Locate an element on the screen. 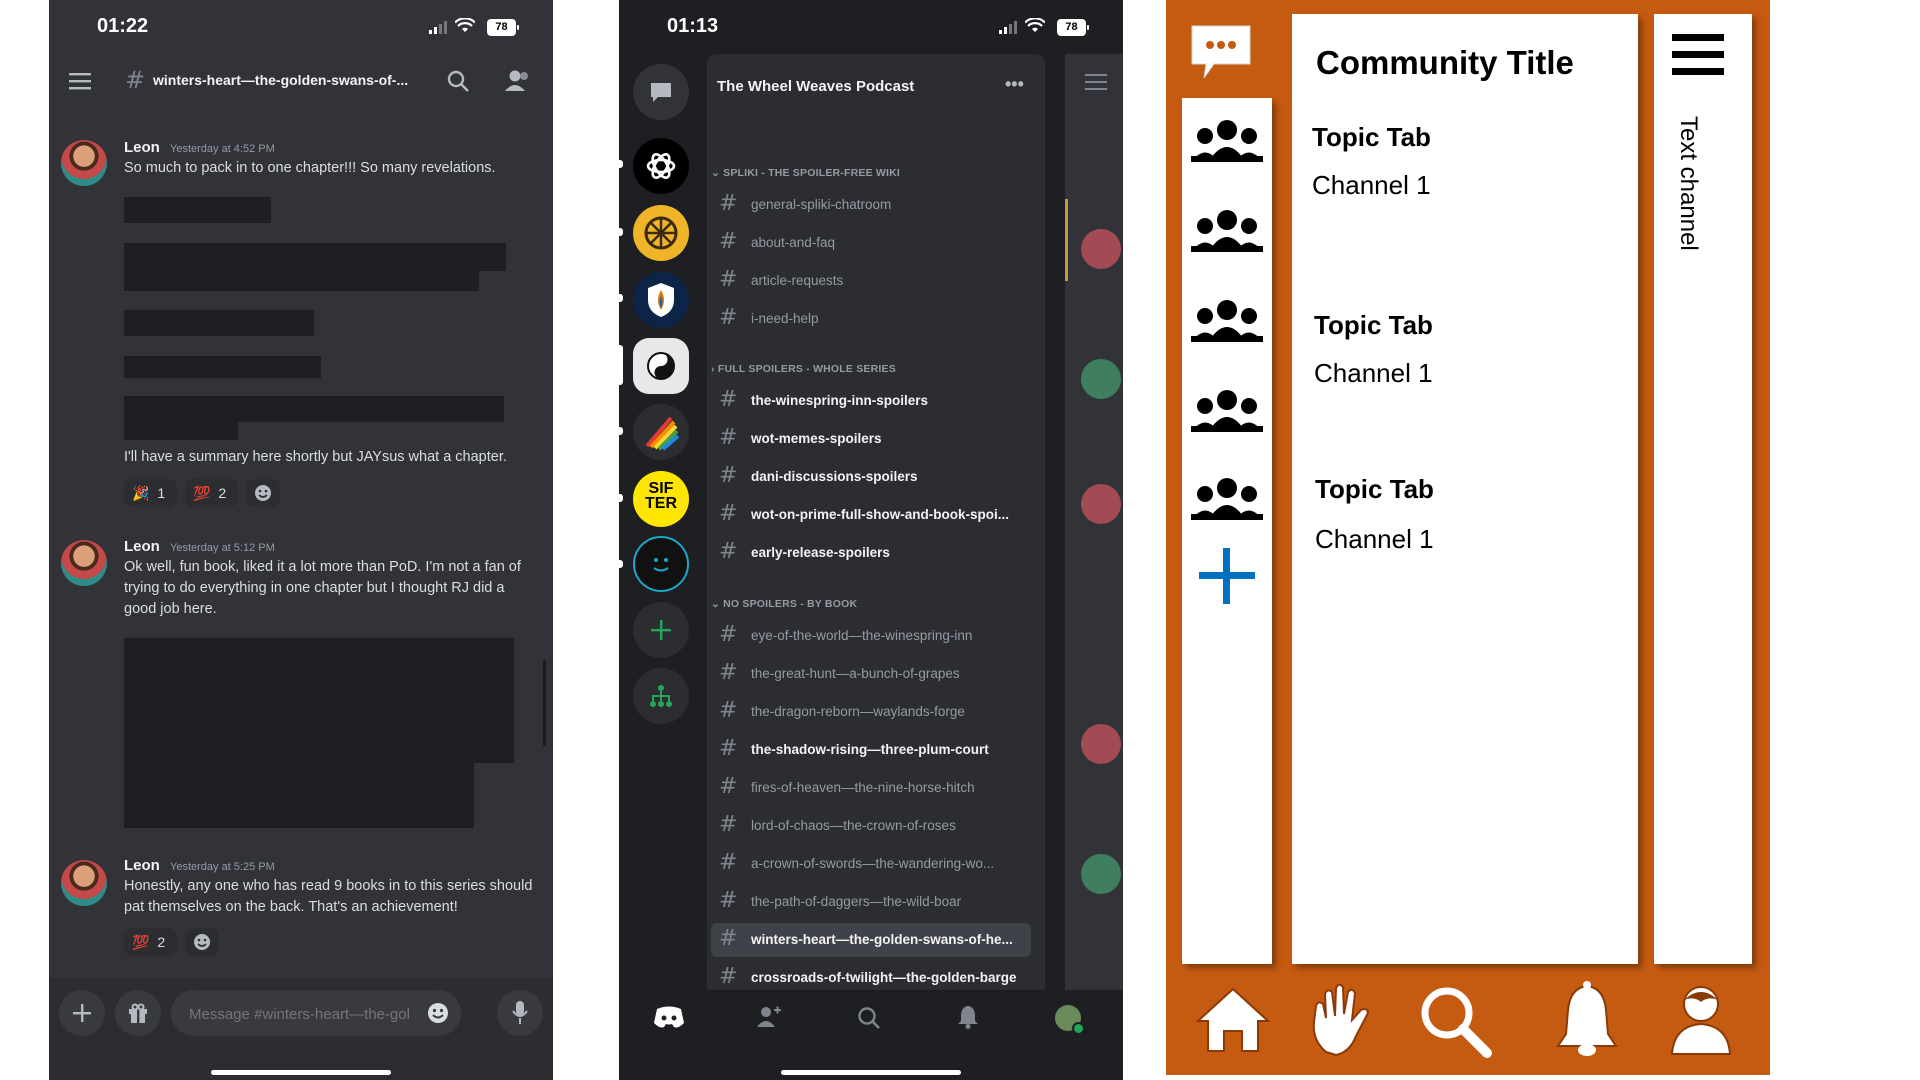 Image resolution: width=1920 pixels, height=1080 pixels. bell-icon is located at coordinates (1587, 1020).